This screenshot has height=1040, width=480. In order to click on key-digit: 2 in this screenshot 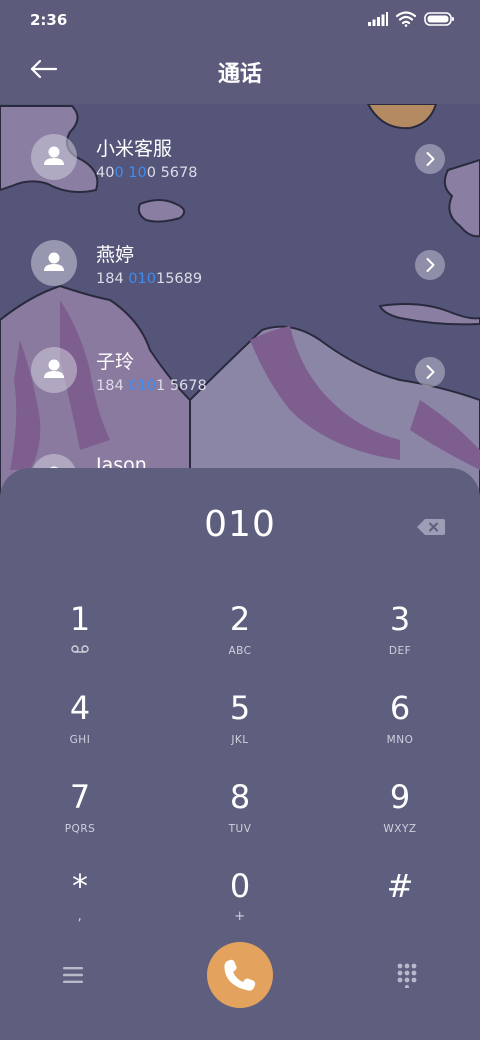, I will do `click(240, 619)`.